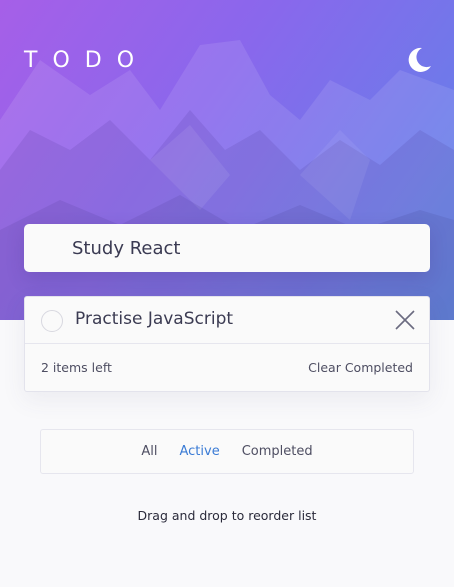  What do you see at coordinates (52, 321) in the screenshot?
I see `todo-checkbox` at bounding box center [52, 321].